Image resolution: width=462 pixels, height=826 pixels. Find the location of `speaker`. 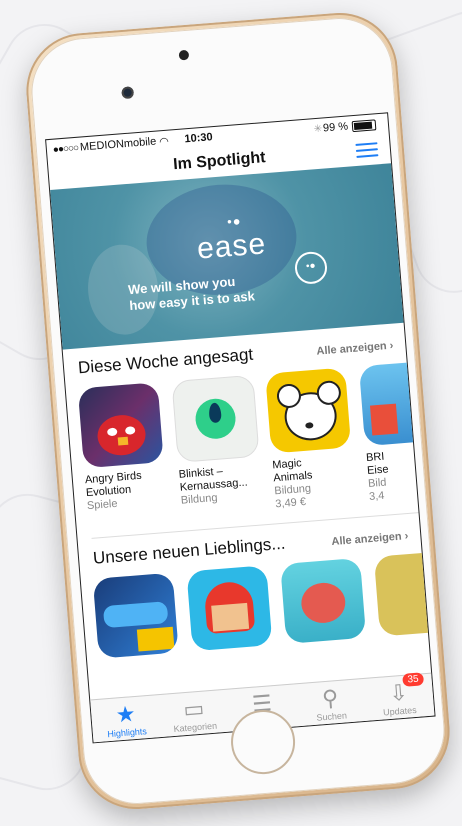

speaker is located at coordinates (184, 55).